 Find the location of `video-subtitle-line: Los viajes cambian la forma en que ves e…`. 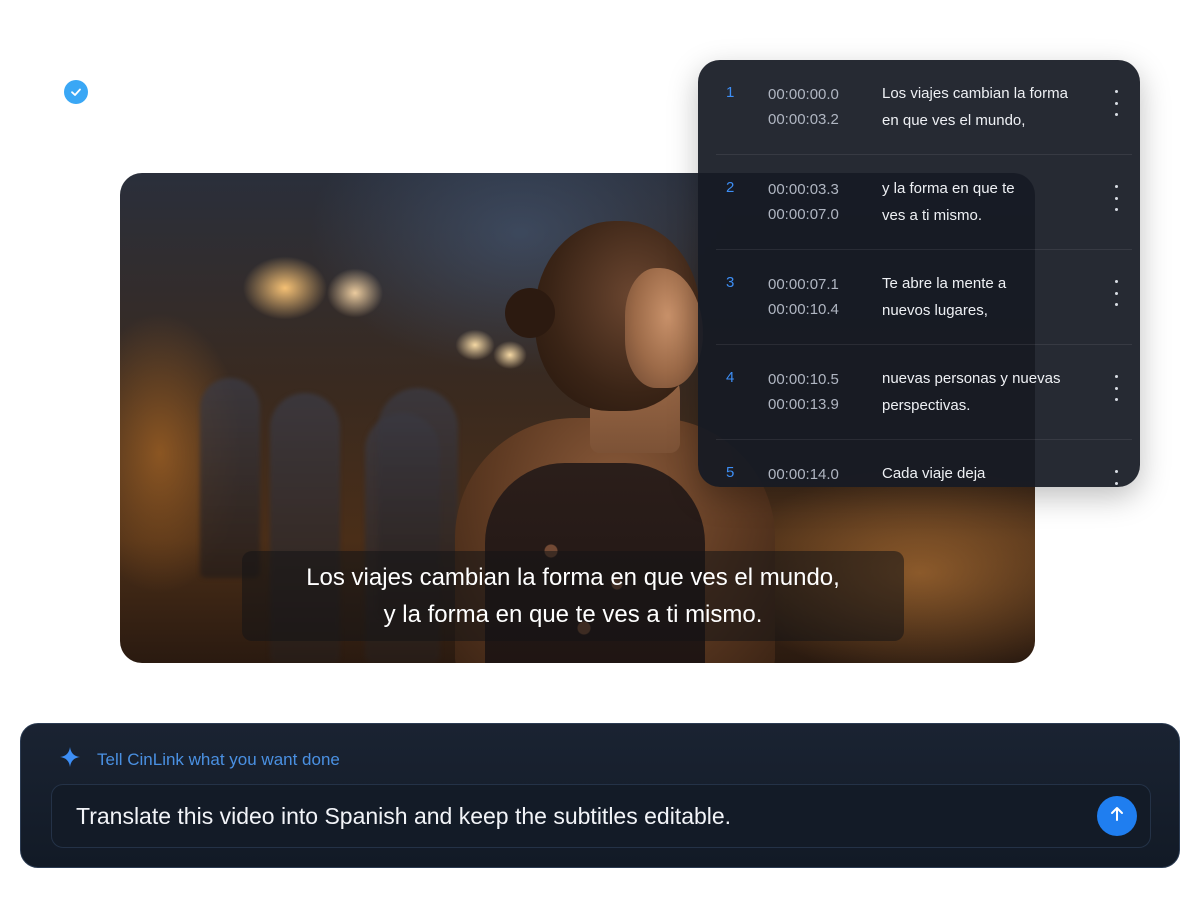

video-subtitle-line: Los viajes cambian la forma en que ves e… is located at coordinates (573, 577).